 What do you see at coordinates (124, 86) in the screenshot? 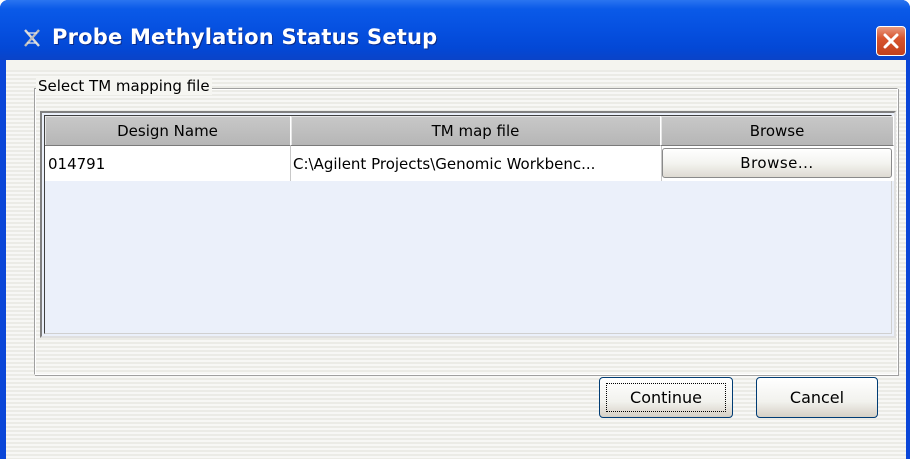
I see `group-label: Select TM mapping file` at bounding box center [124, 86].